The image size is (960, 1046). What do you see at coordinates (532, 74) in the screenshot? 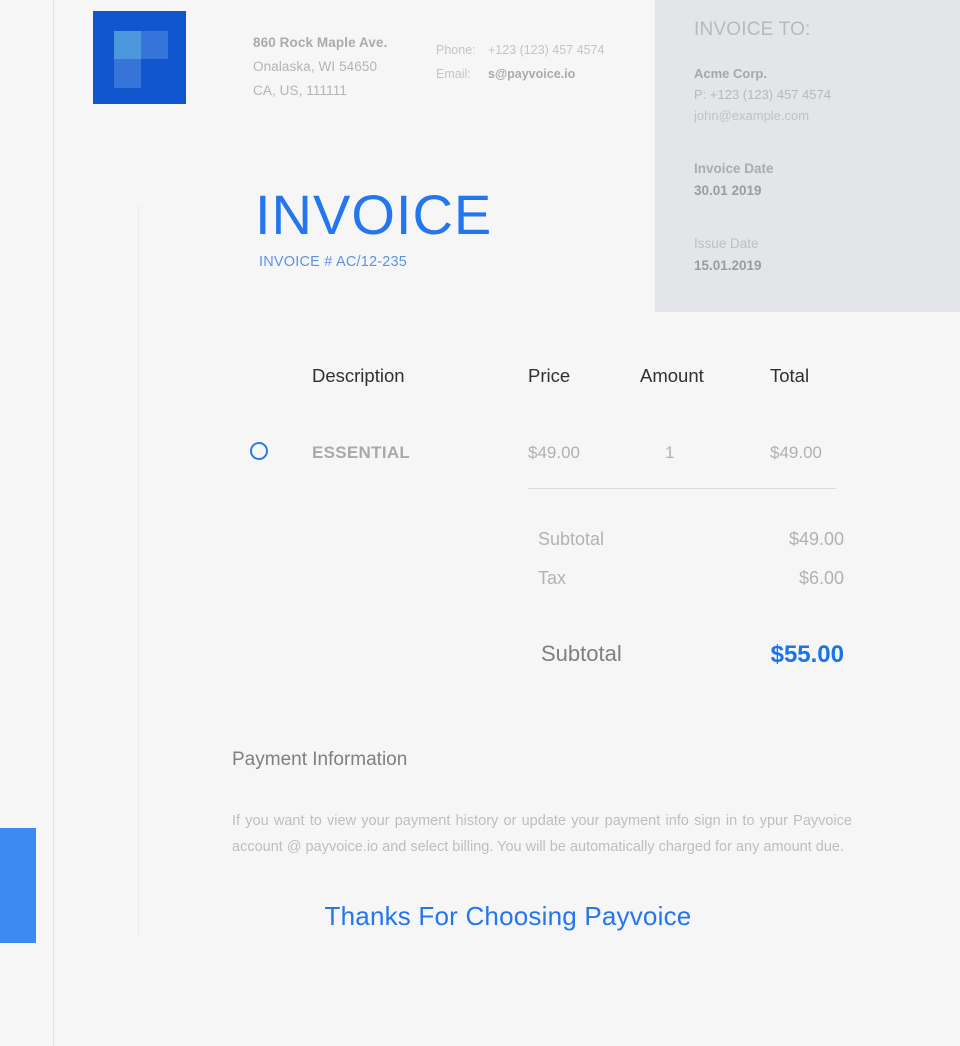
I see `company-email-value: s@payvoice.io` at bounding box center [532, 74].